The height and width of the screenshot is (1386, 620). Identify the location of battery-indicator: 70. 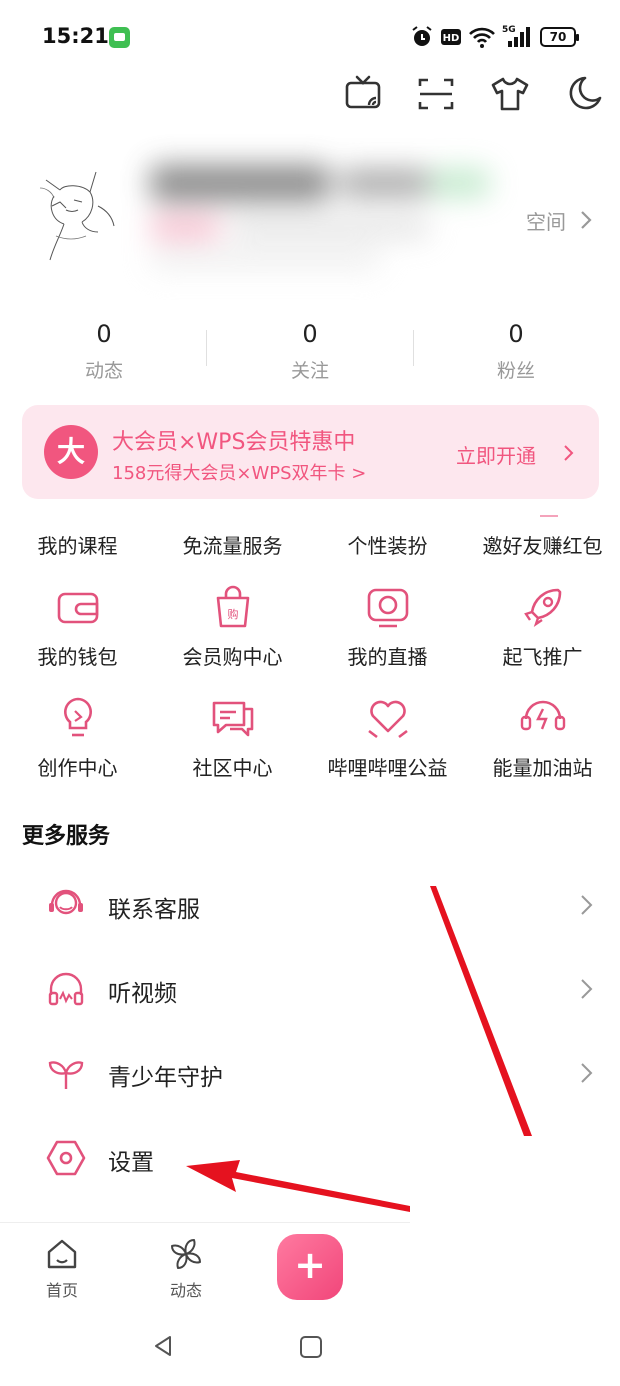
(559, 37).